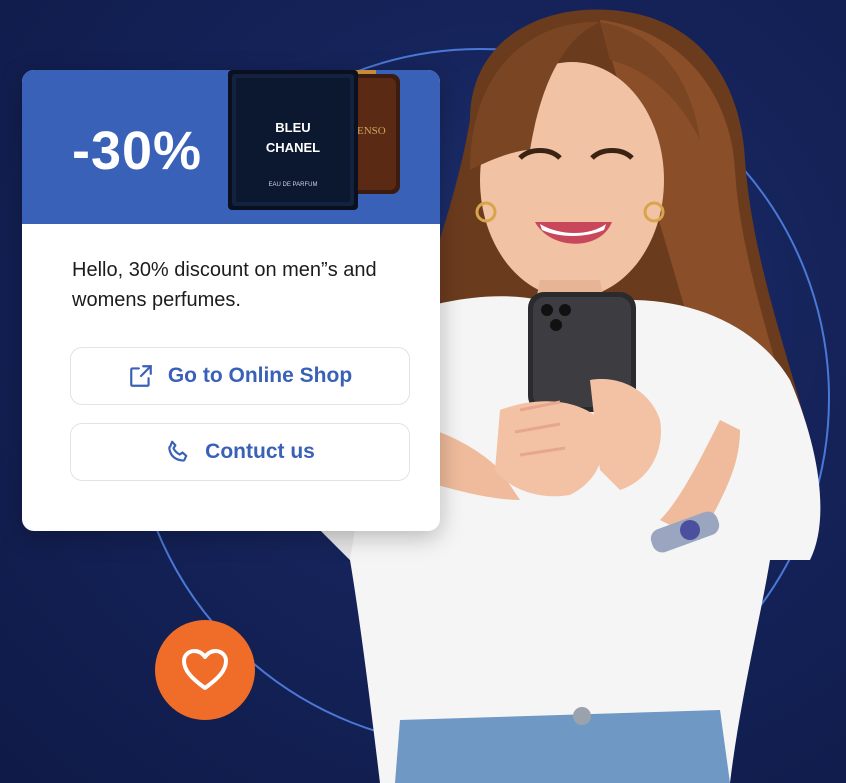  I want to click on perfume-bottles-image: TENSO BLEU CHANEL EAU DE PARFUM, so click(314, 140).